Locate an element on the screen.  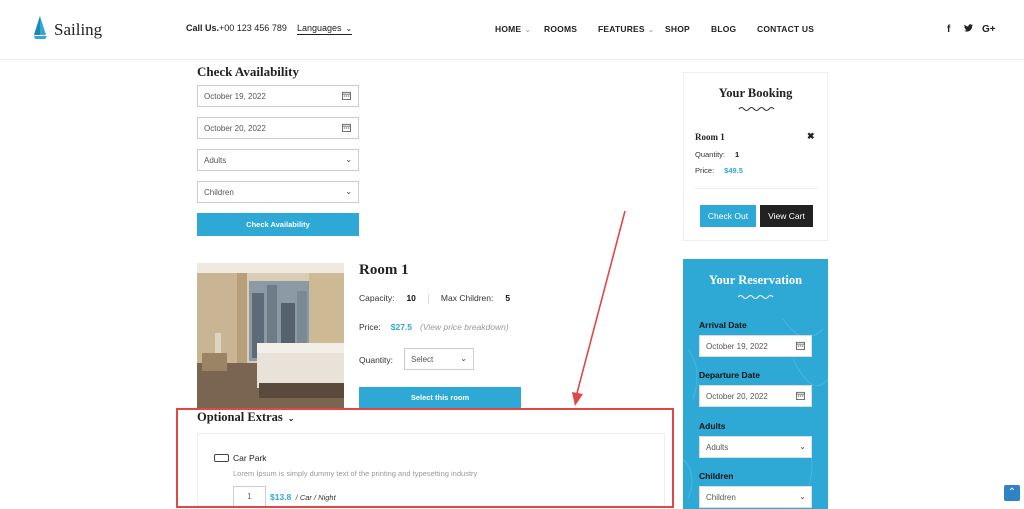
reservation-children-label: Children is located at coordinates (716, 476).